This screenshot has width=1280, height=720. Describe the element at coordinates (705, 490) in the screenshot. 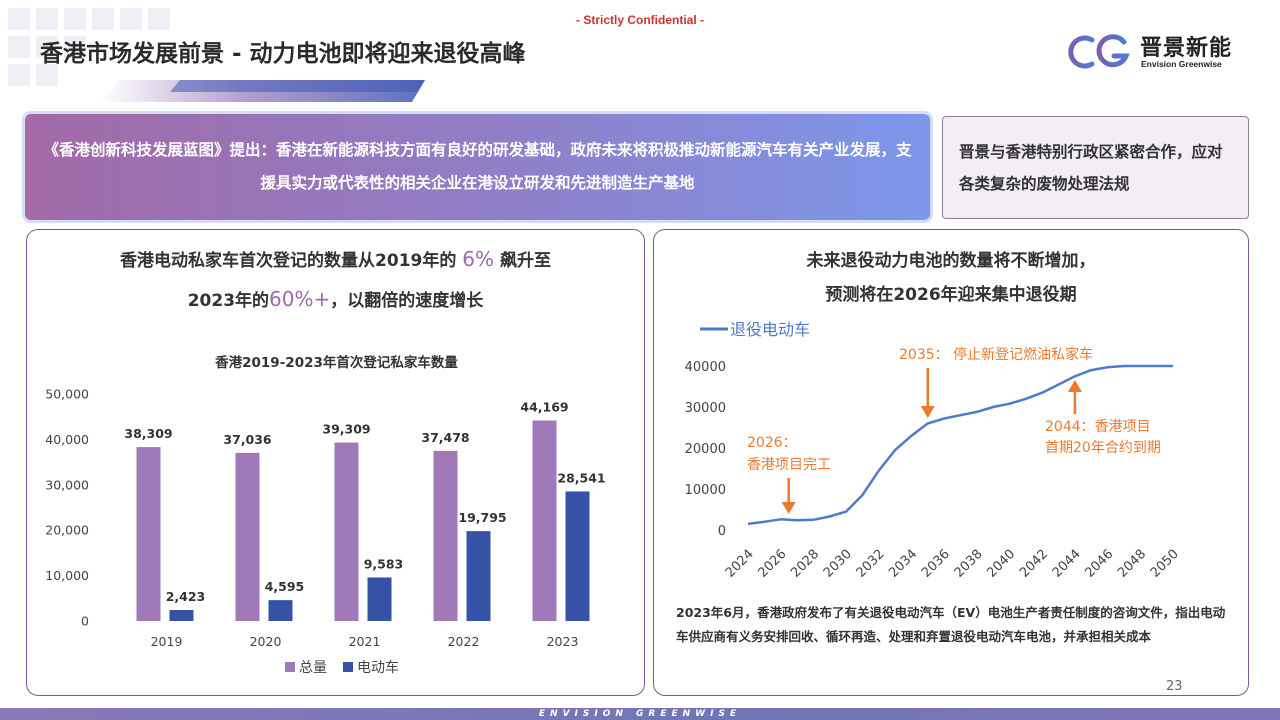

I see `y-tick-label: 10000` at that location.